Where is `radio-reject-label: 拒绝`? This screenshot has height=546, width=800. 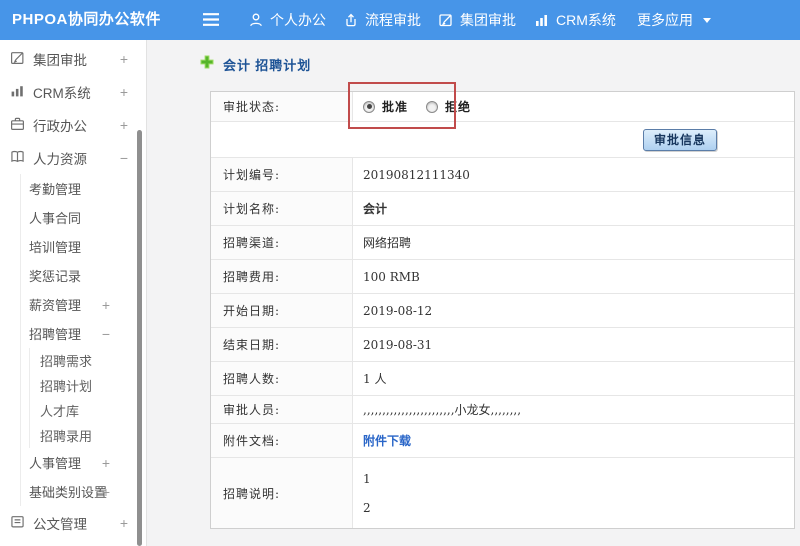
radio-reject-label: 拒绝 is located at coordinates (458, 107).